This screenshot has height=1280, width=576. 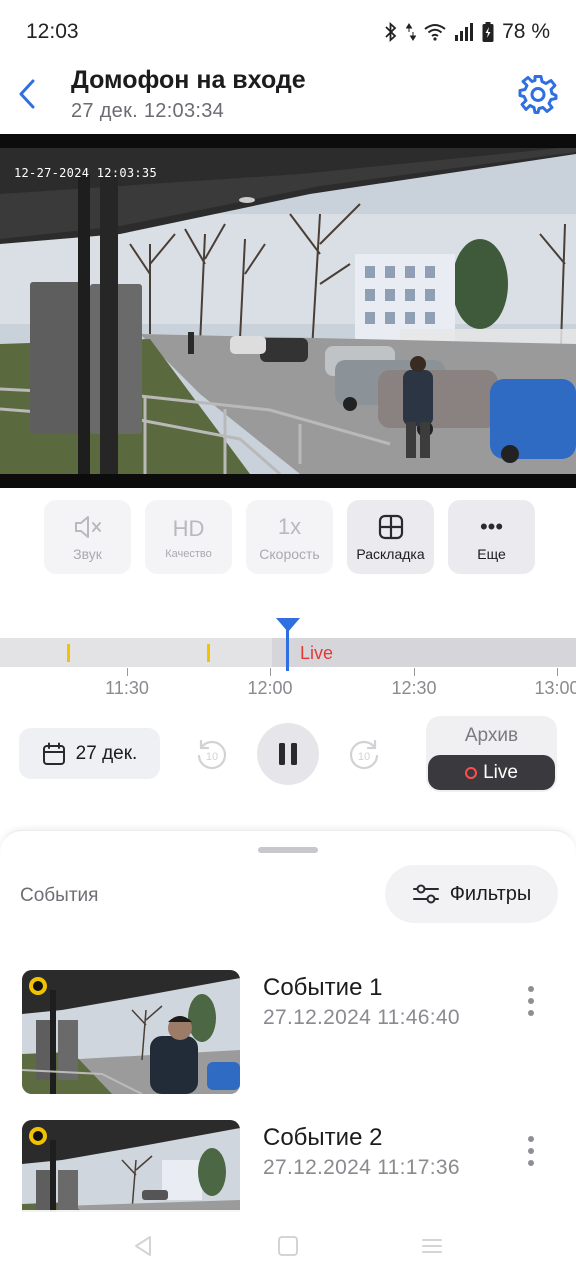 I want to click on timeline-tick-label: 13:00, so click(x=555, y=688).